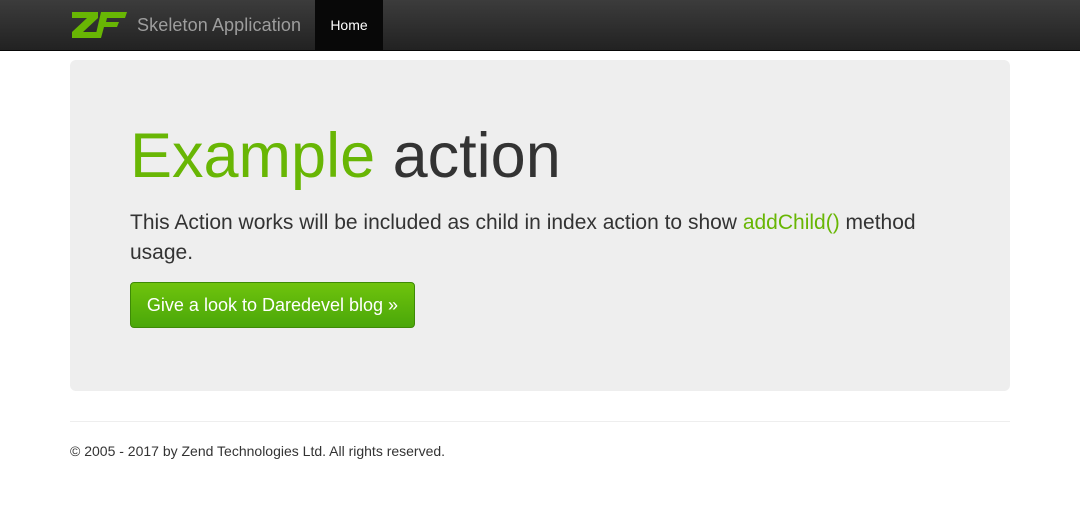 This screenshot has height=521, width=1080. I want to click on title-accent: Example, so click(253, 156).